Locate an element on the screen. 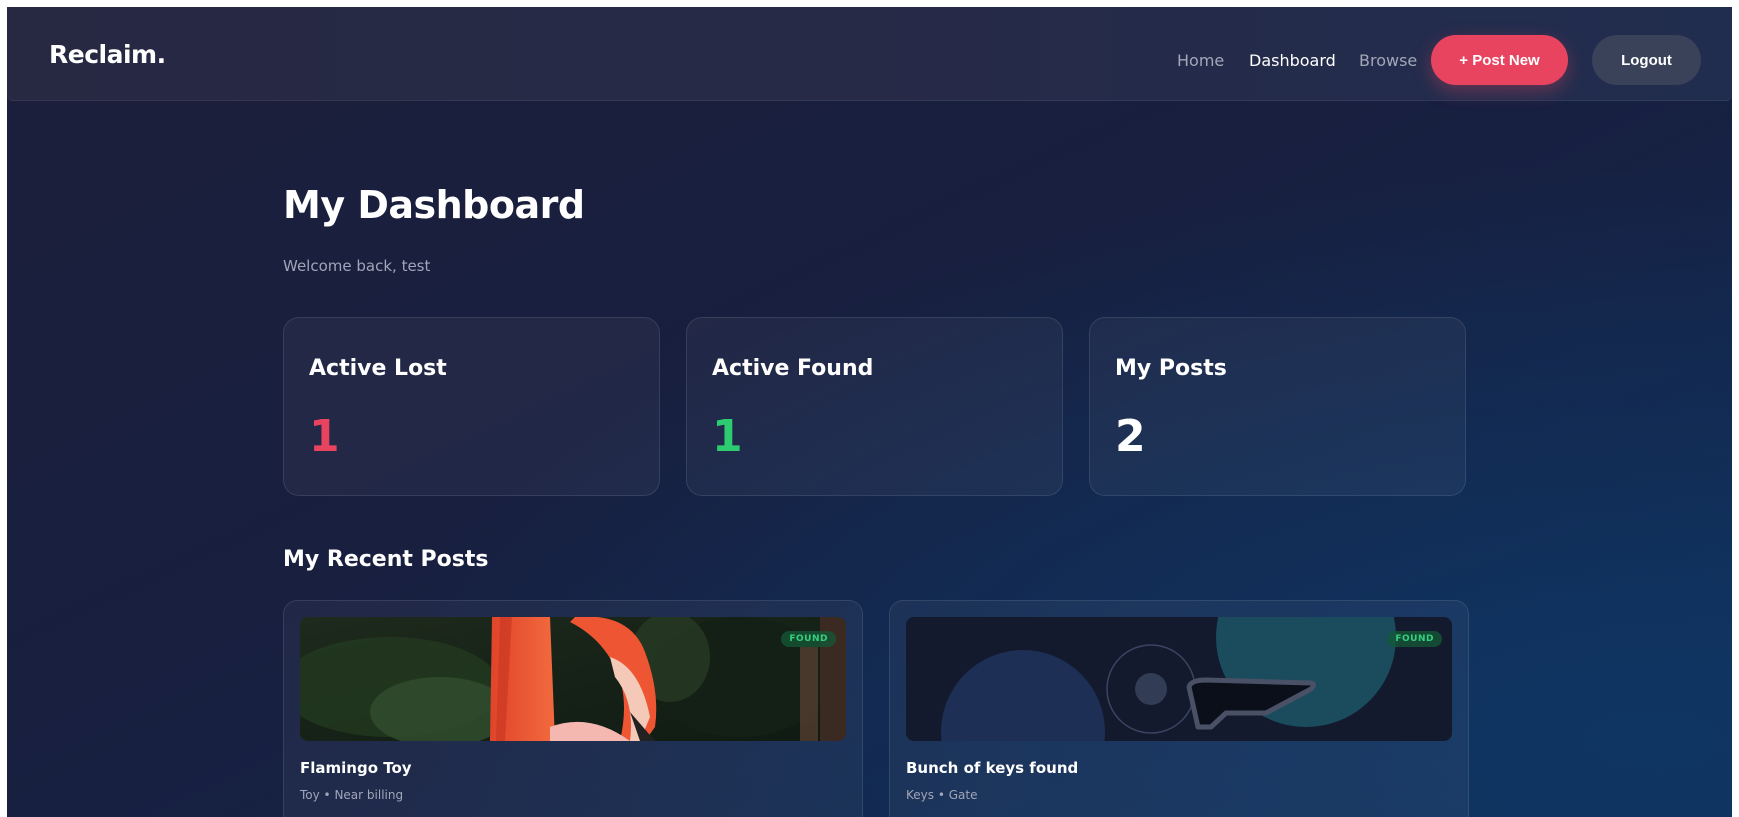 The image size is (1739, 817). post-meta: Toy • Near billing is located at coordinates (352, 795).